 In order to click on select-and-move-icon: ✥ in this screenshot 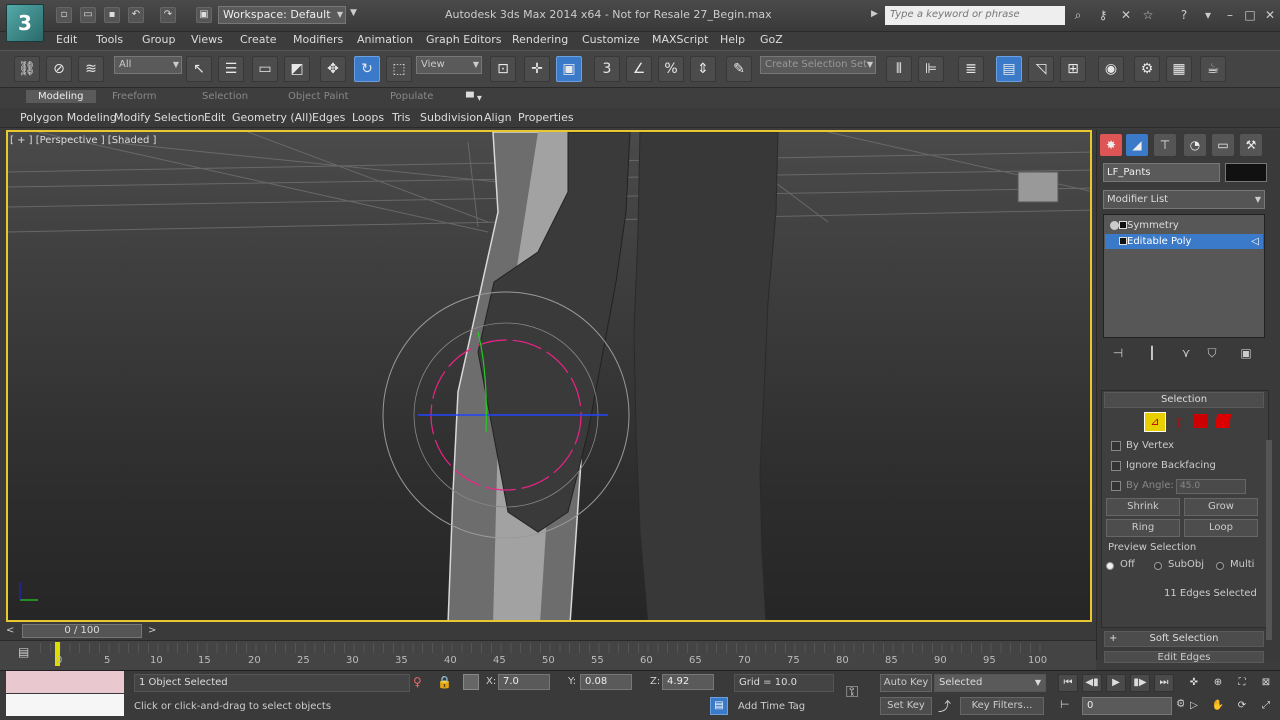, I will do `click(333, 69)`.